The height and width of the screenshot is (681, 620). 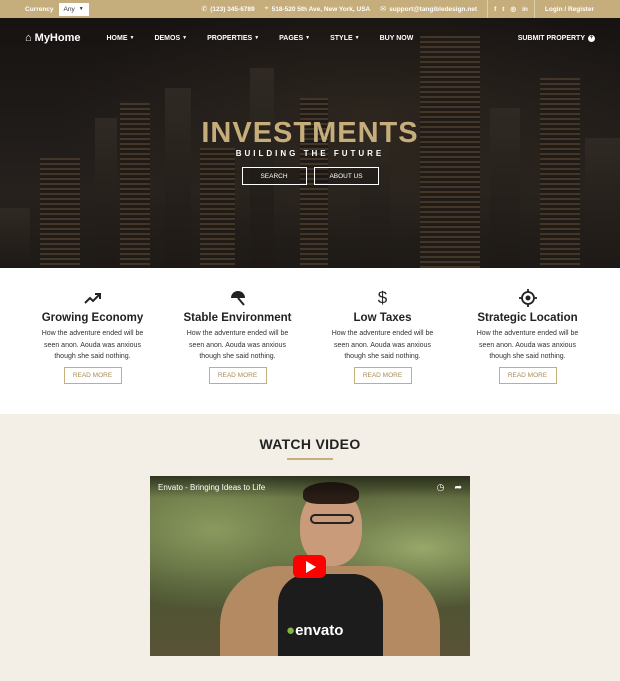 I want to click on nav-item-home: HOME ▼, so click(x=121, y=38).